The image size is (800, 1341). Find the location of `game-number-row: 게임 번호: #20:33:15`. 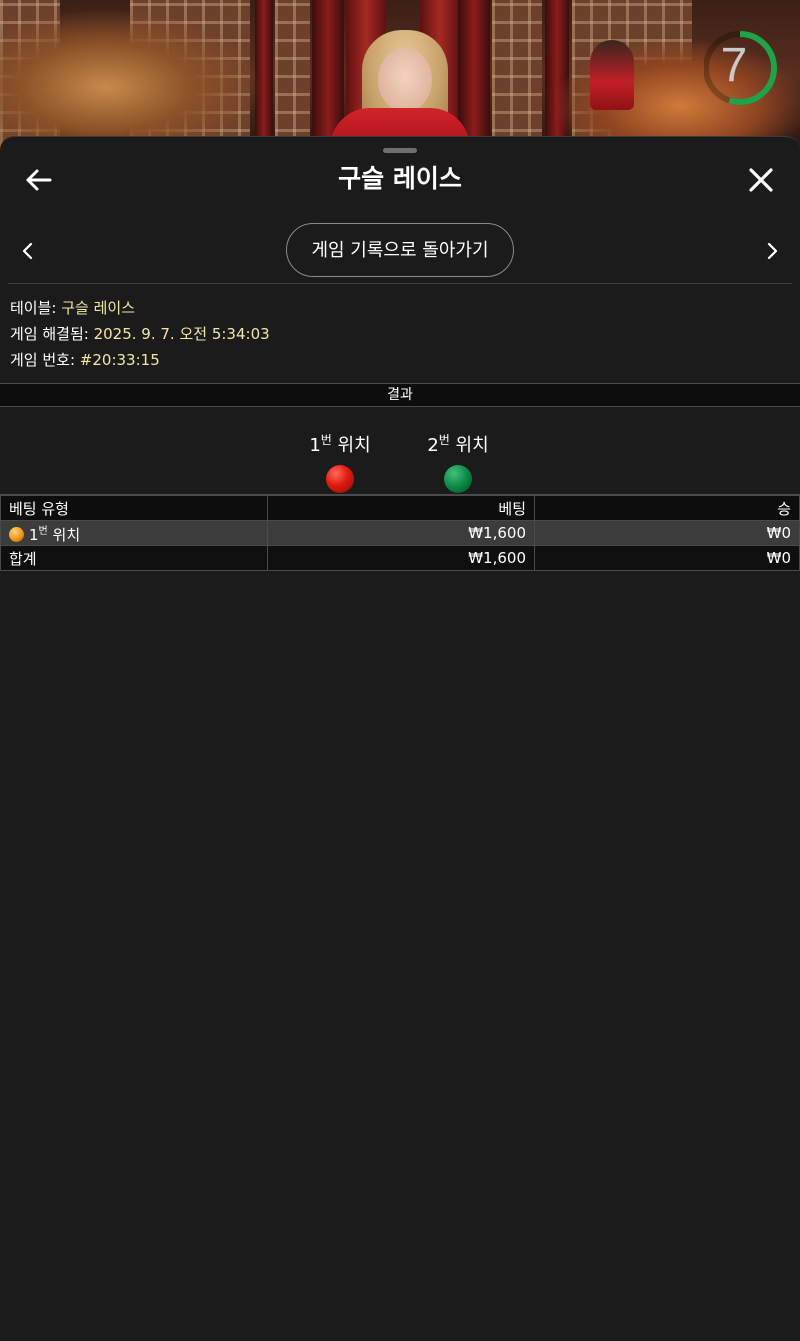

game-number-row: 게임 번호: #20:33:15 is located at coordinates (140, 360).